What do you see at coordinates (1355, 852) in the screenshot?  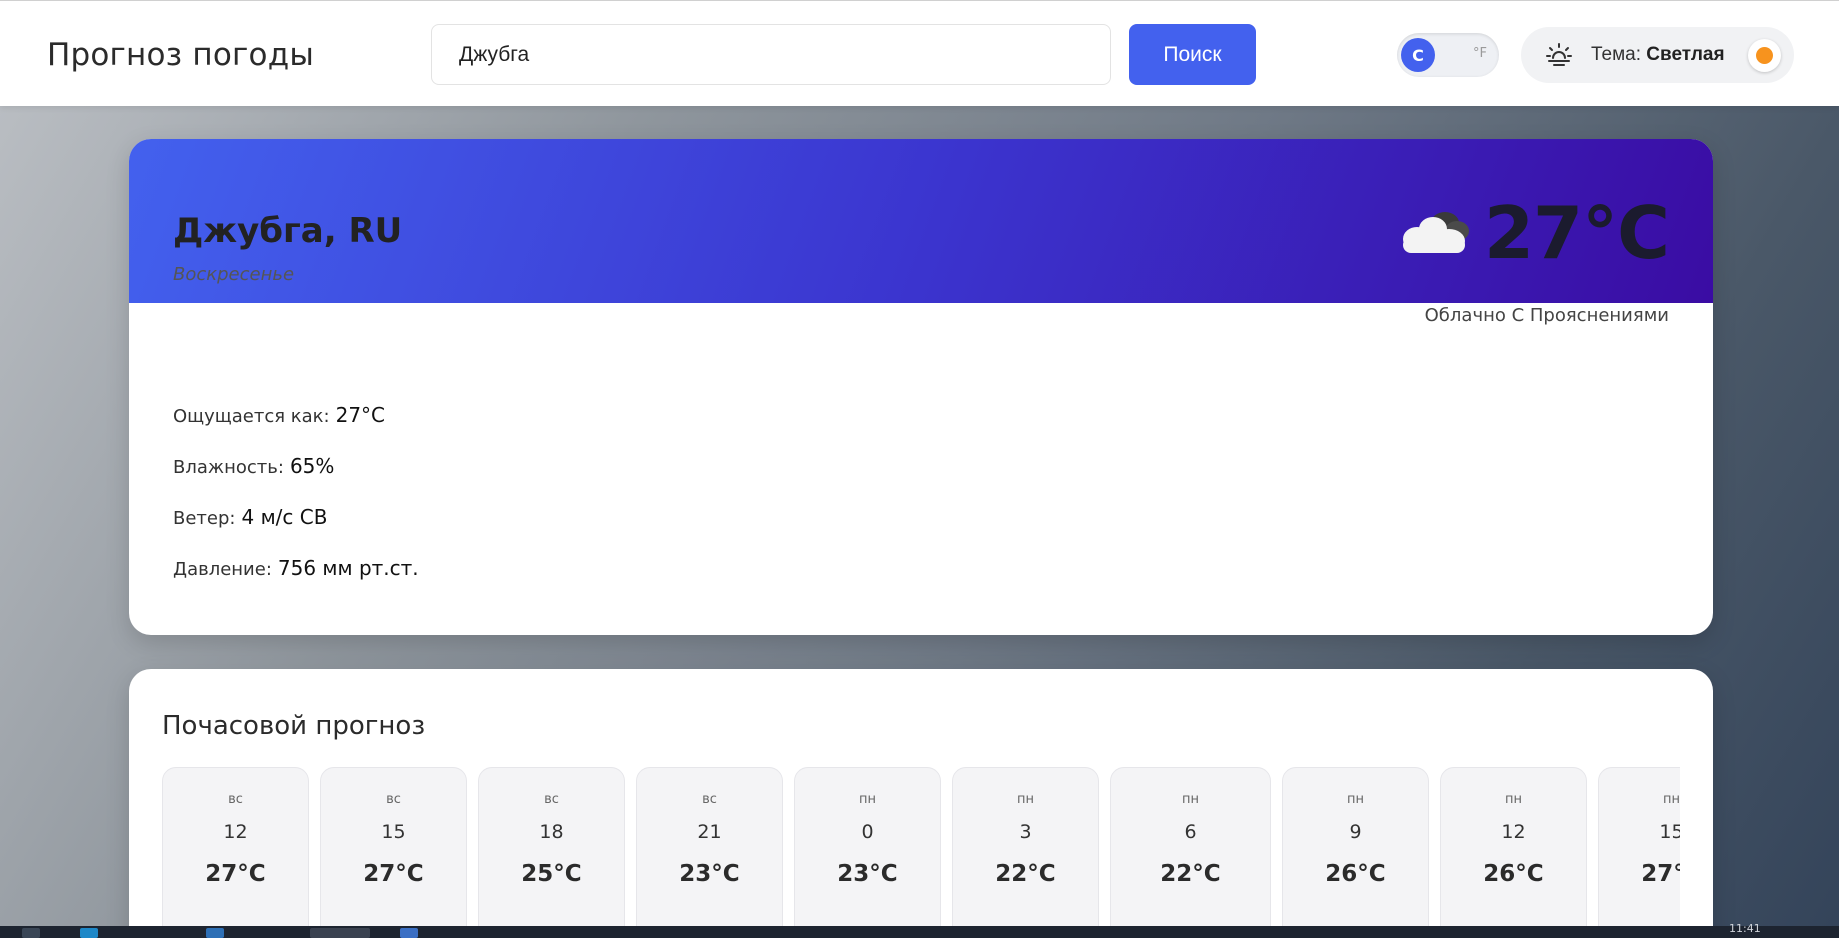 I see `hour-item: пн 9 26°C` at bounding box center [1355, 852].